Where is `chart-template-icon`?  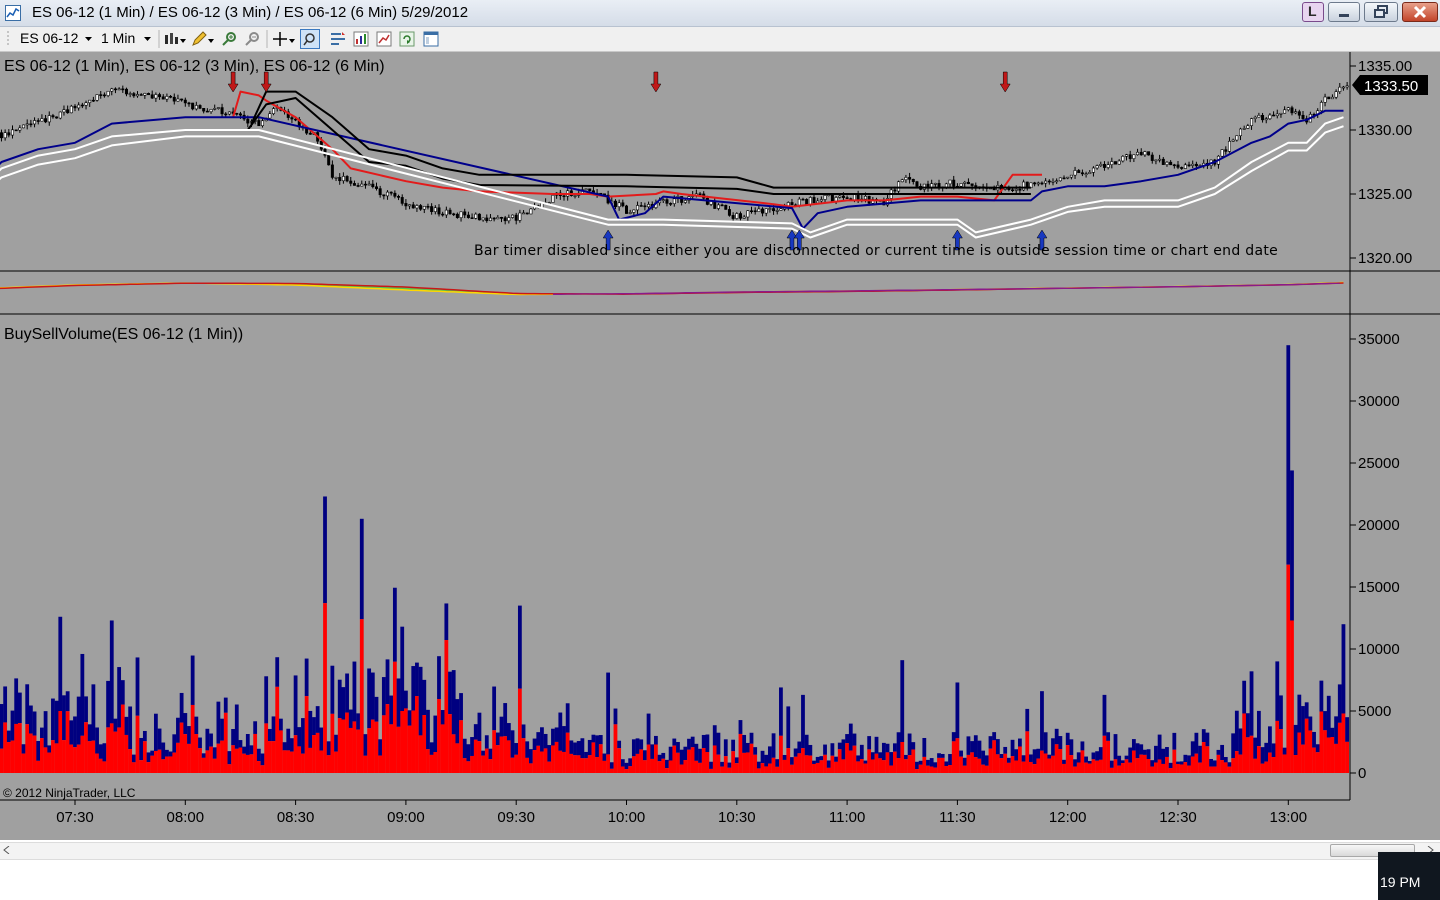
chart-template-icon is located at coordinates (431, 39).